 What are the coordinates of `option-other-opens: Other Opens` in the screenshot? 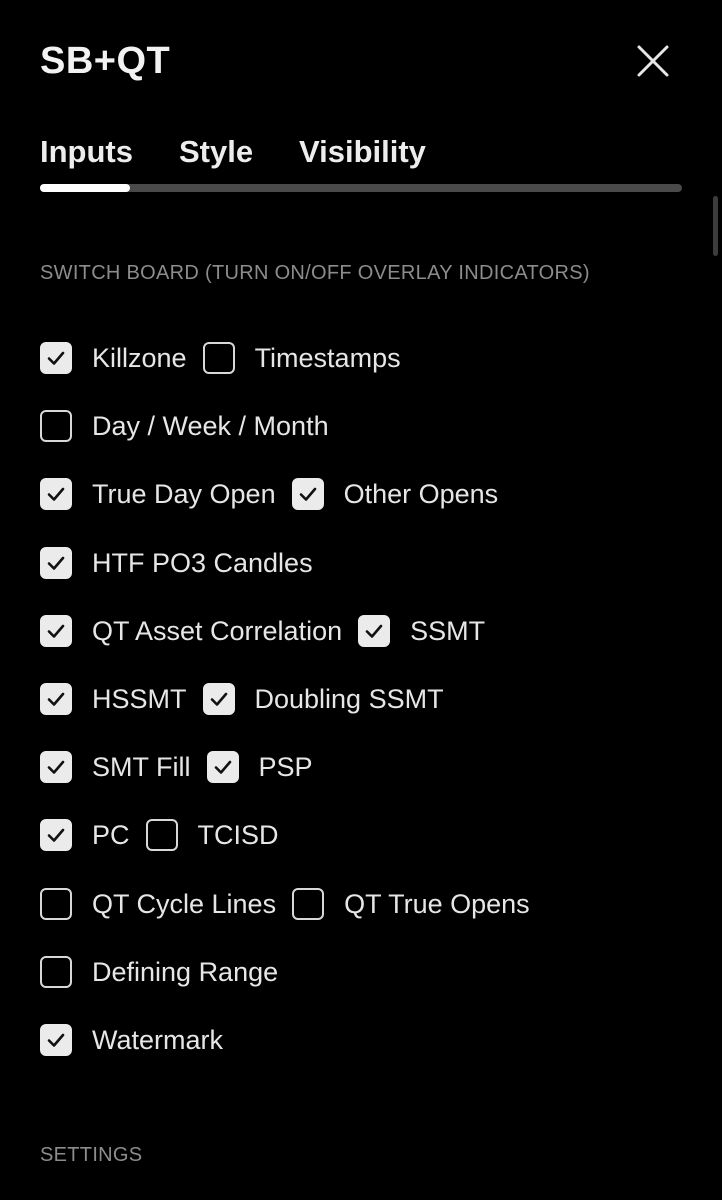 It's located at (395, 494).